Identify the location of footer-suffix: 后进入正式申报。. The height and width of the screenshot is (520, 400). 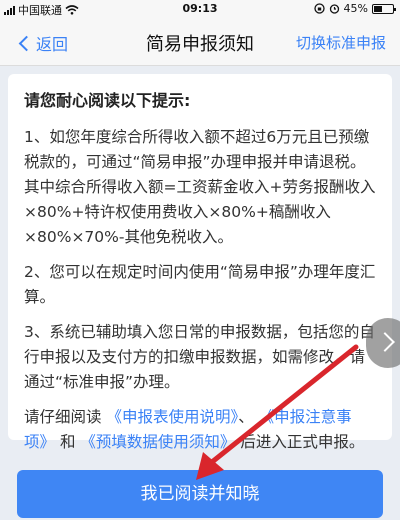
(302, 442).